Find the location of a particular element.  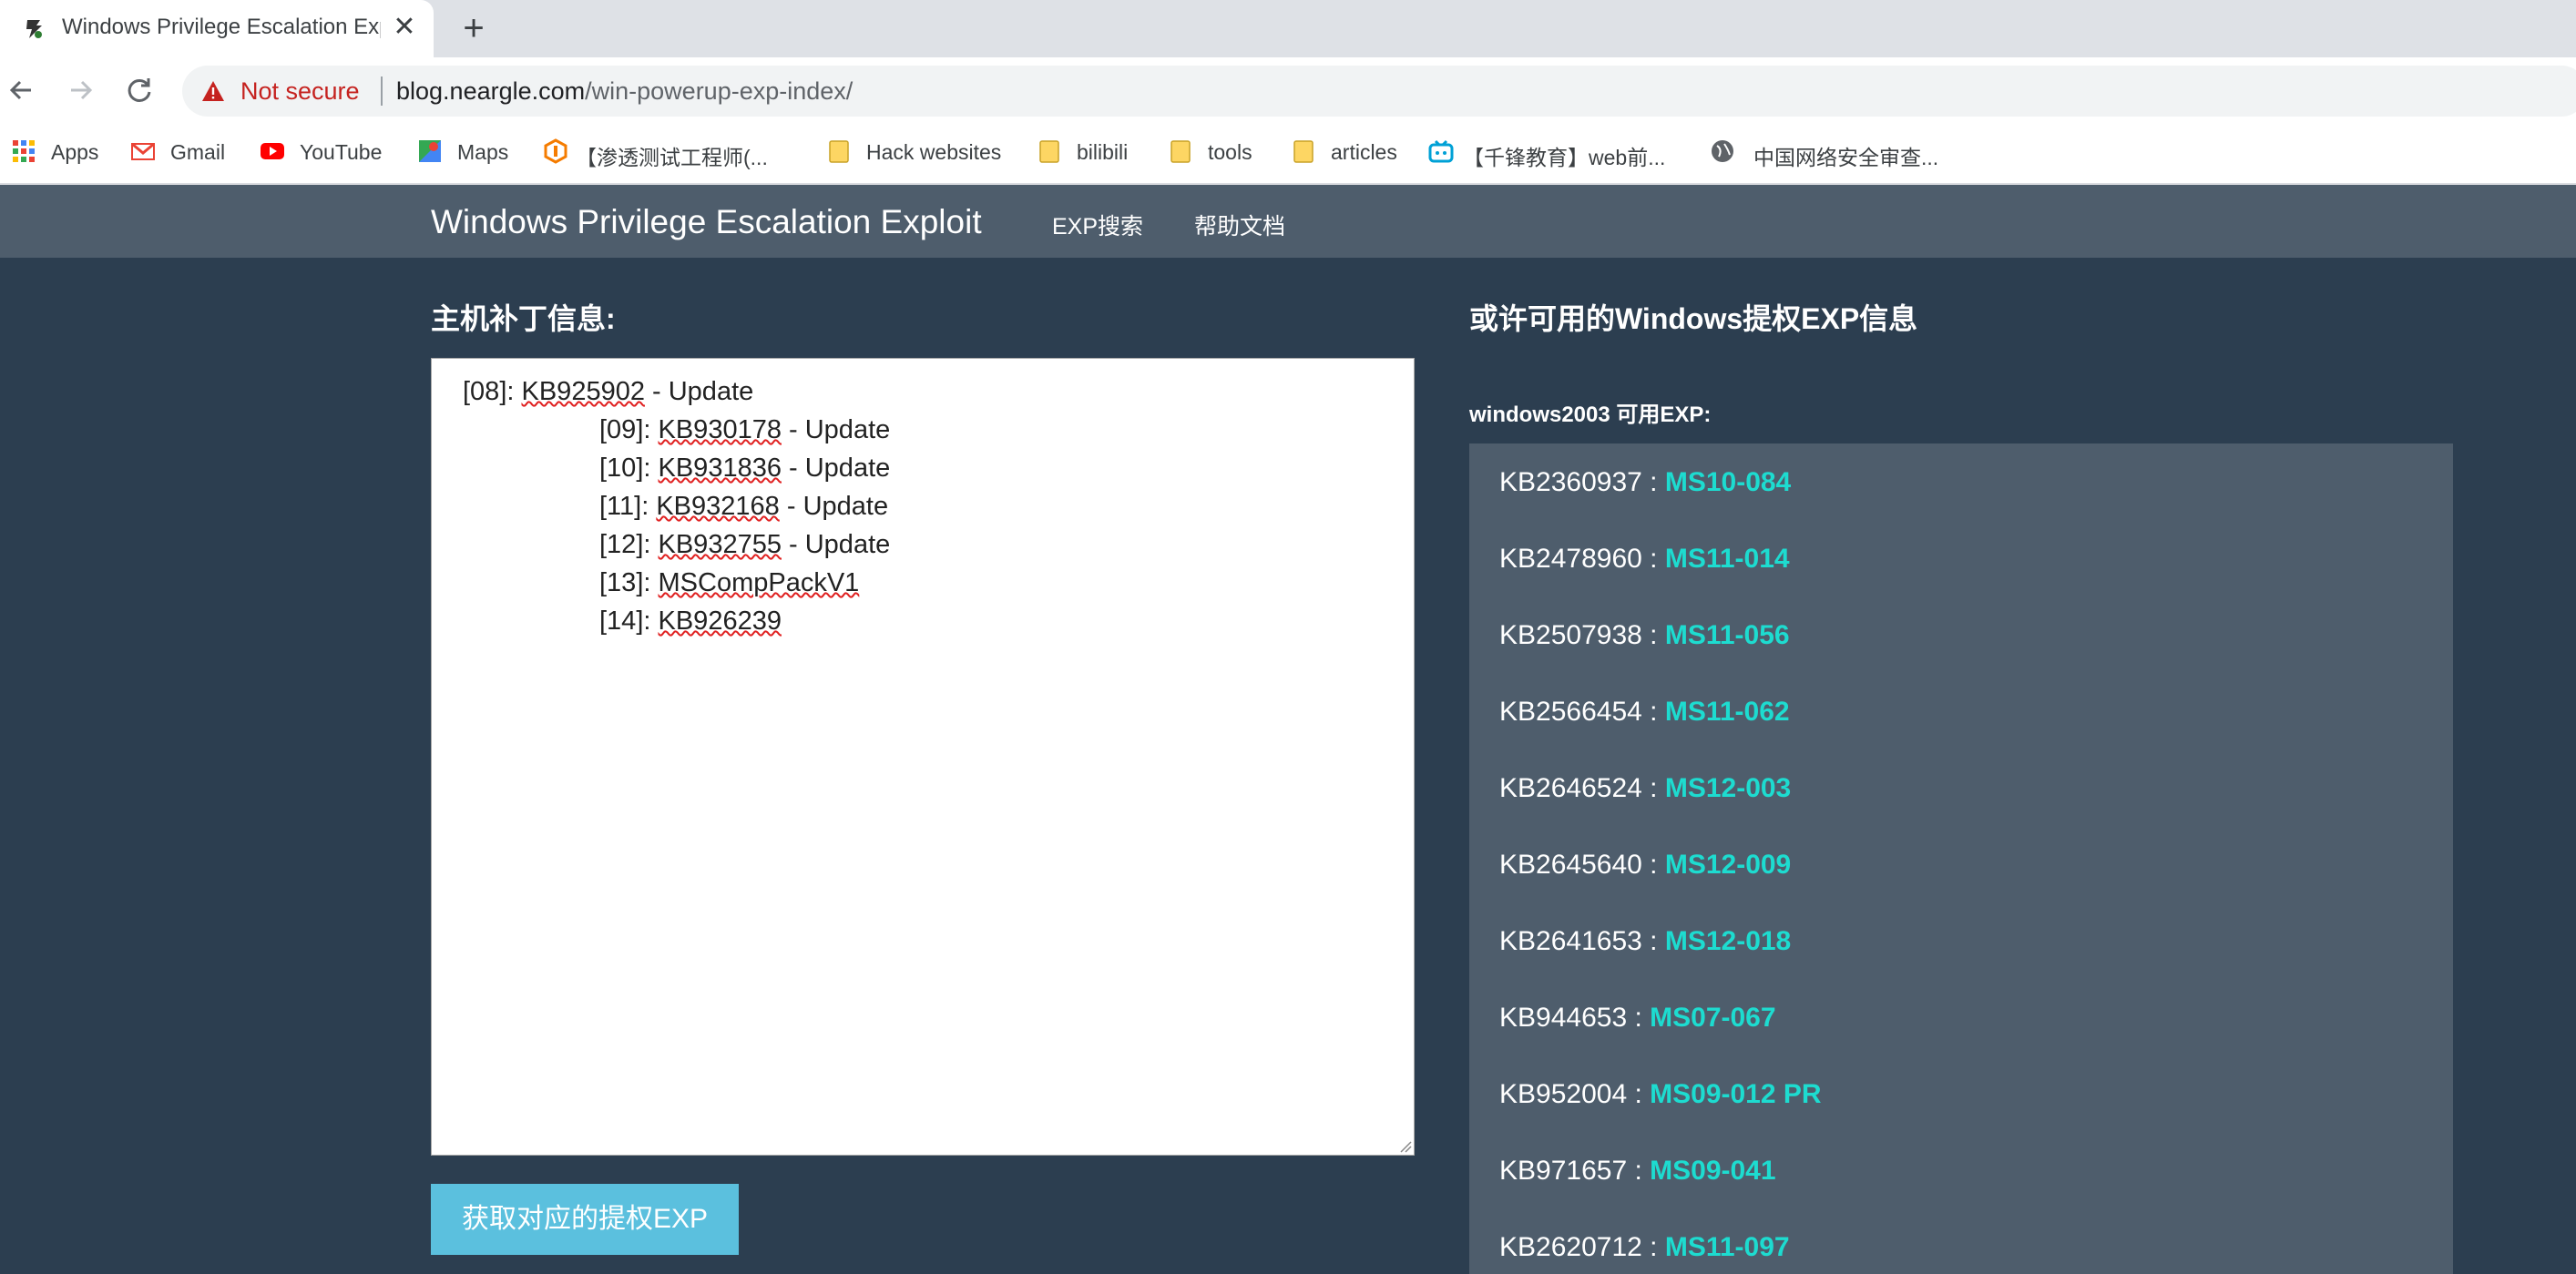

bookmark-label: bilibili is located at coordinates (1103, 152).